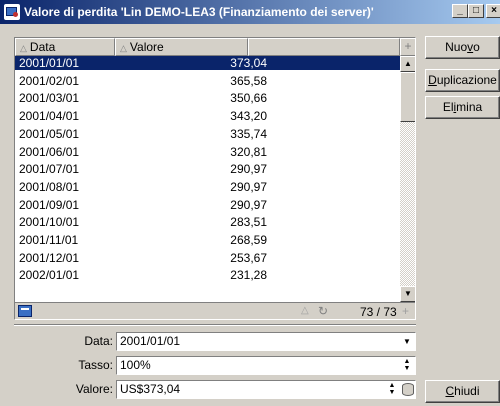 The image size is (500, 406). Describe the element at coordinates (49, 98) in the screenshot. I see `cell-date: 2001/03/01` at that location.